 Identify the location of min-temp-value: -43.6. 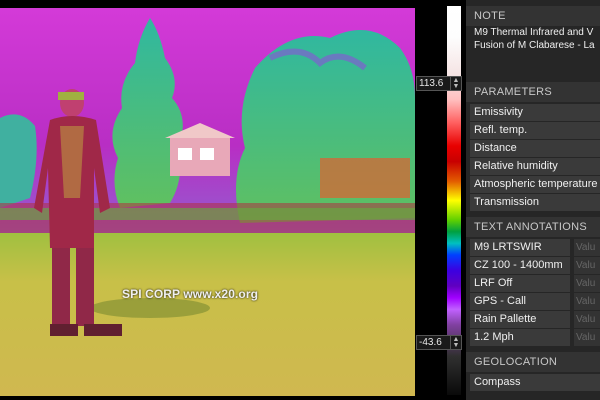
(433, 342).